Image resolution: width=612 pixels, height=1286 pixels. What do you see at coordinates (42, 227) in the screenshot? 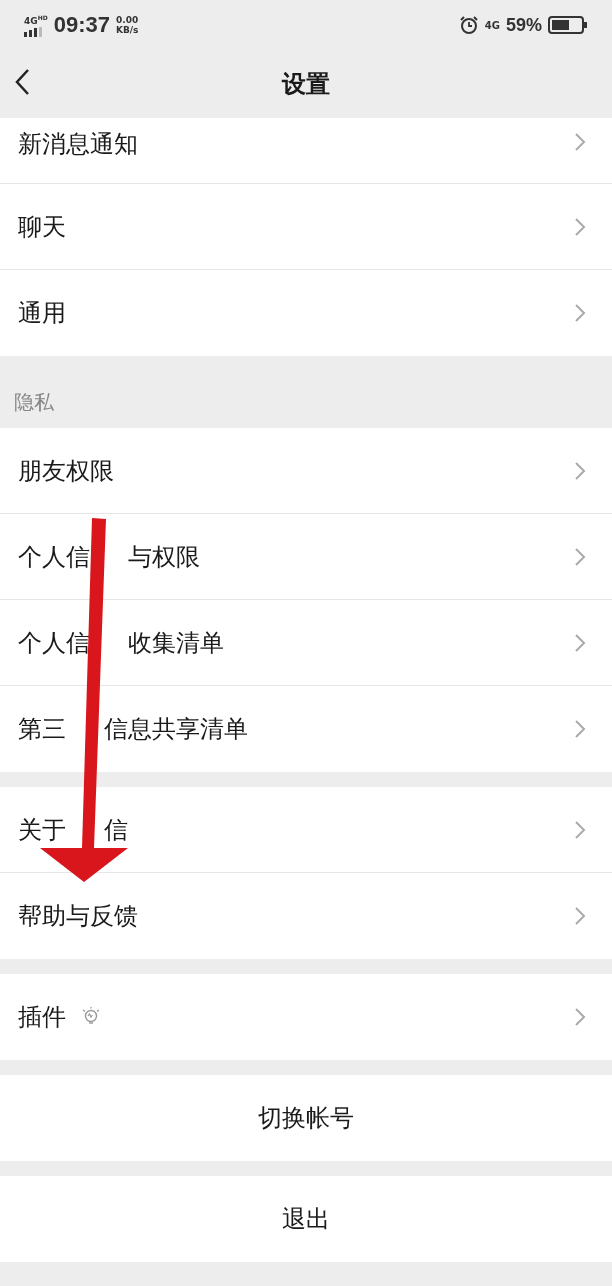
I see `row-label: 聊天` at bounding box center [42, 227].